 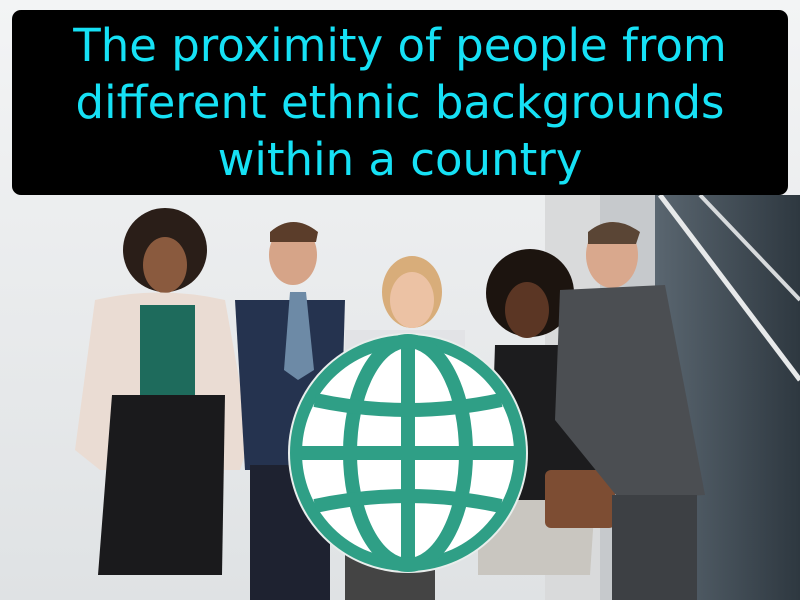 I want to click on globe-sign, so click(x=408, y=453).